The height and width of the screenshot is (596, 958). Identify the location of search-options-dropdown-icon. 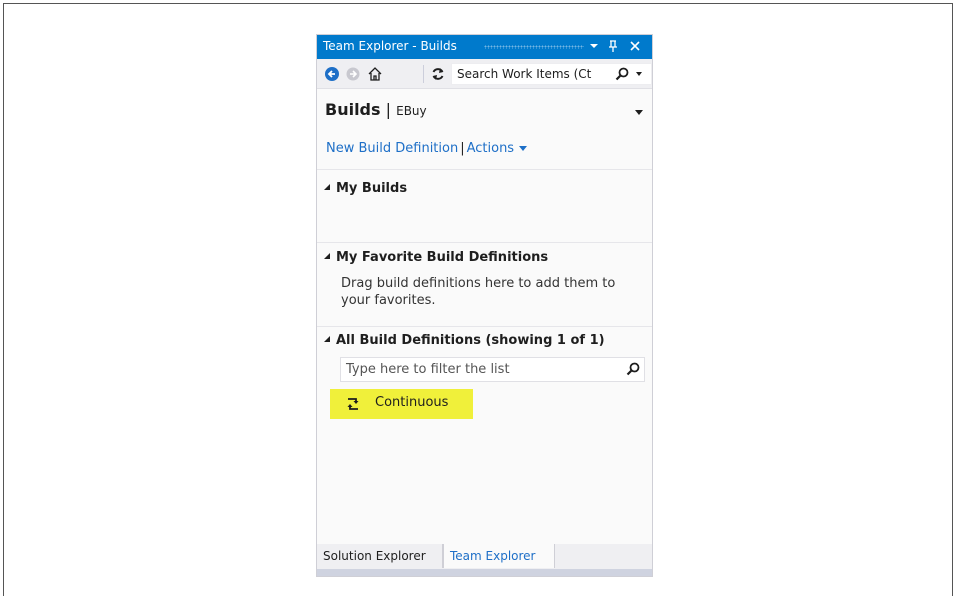
(639, 74).